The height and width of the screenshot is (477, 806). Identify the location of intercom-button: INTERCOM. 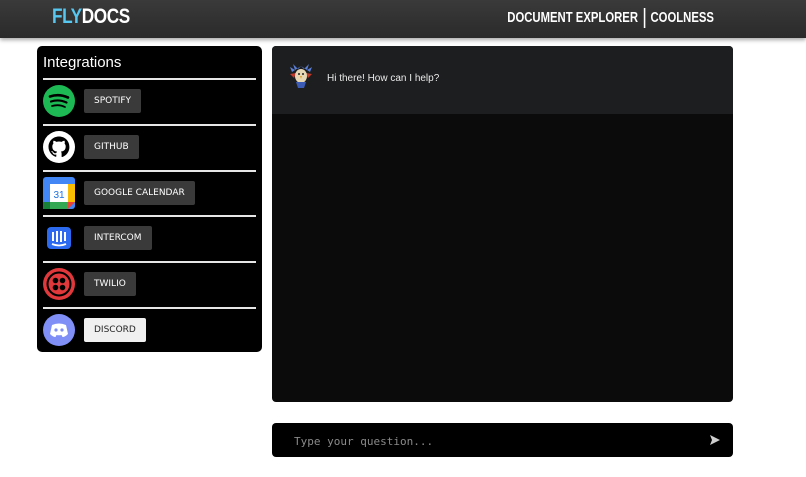
(118, 238).